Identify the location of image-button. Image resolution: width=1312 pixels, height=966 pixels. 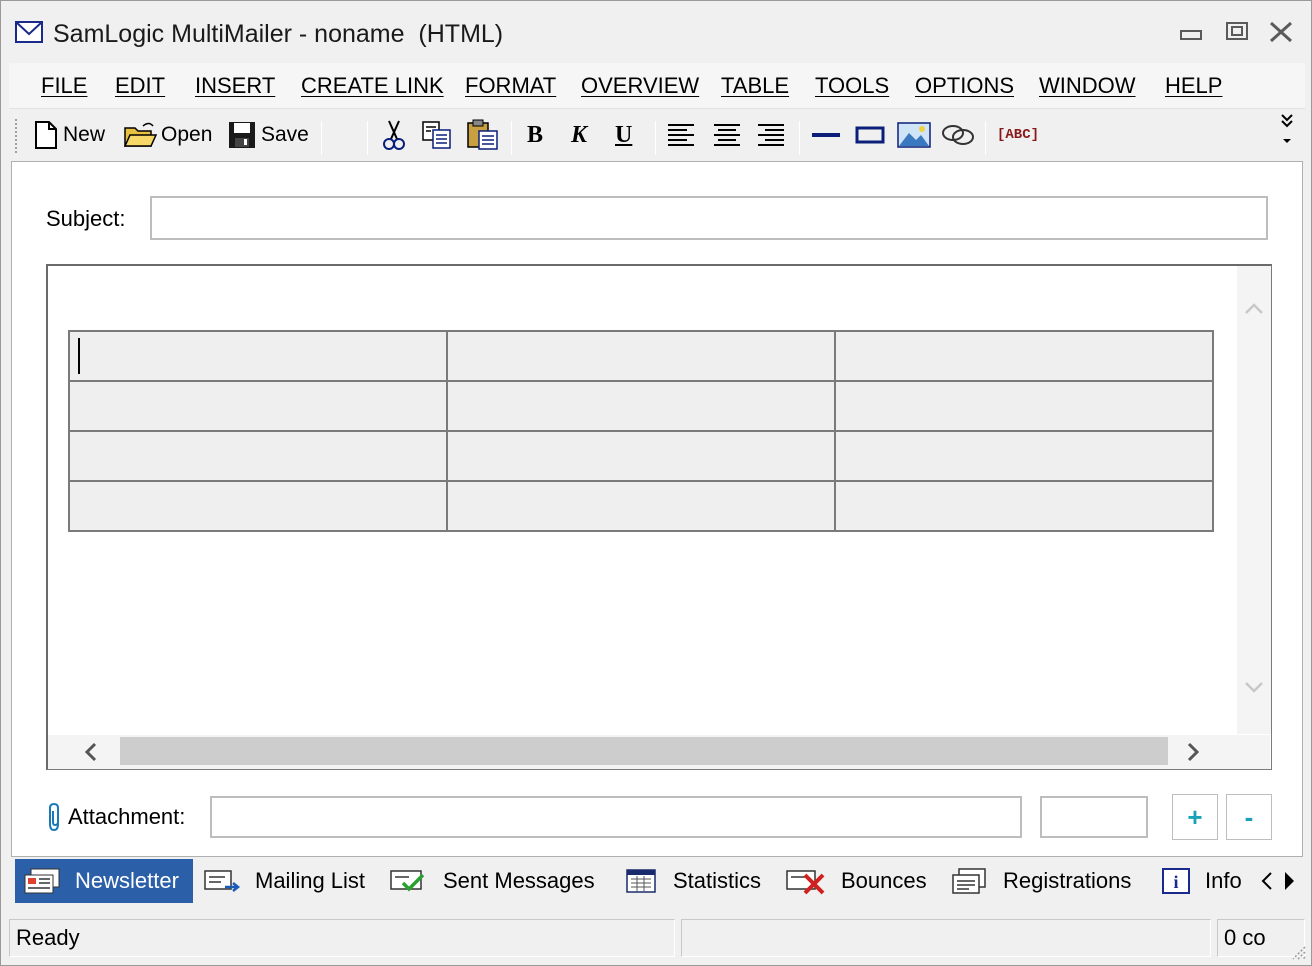
(914, 135).